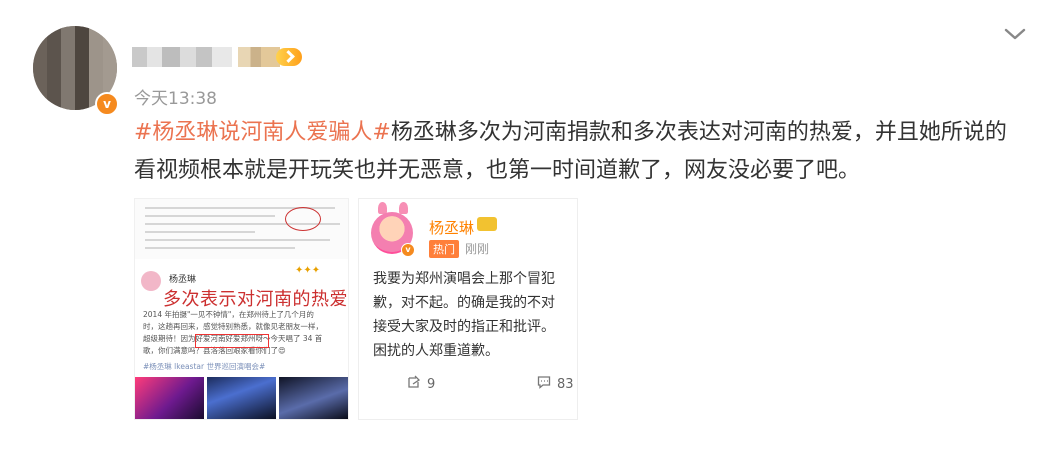 The height and width of the screenshot is (453, 1054). Describe the element at coordinates (565, 384) in the screenshot. I see `comment-count: 83` at that location.